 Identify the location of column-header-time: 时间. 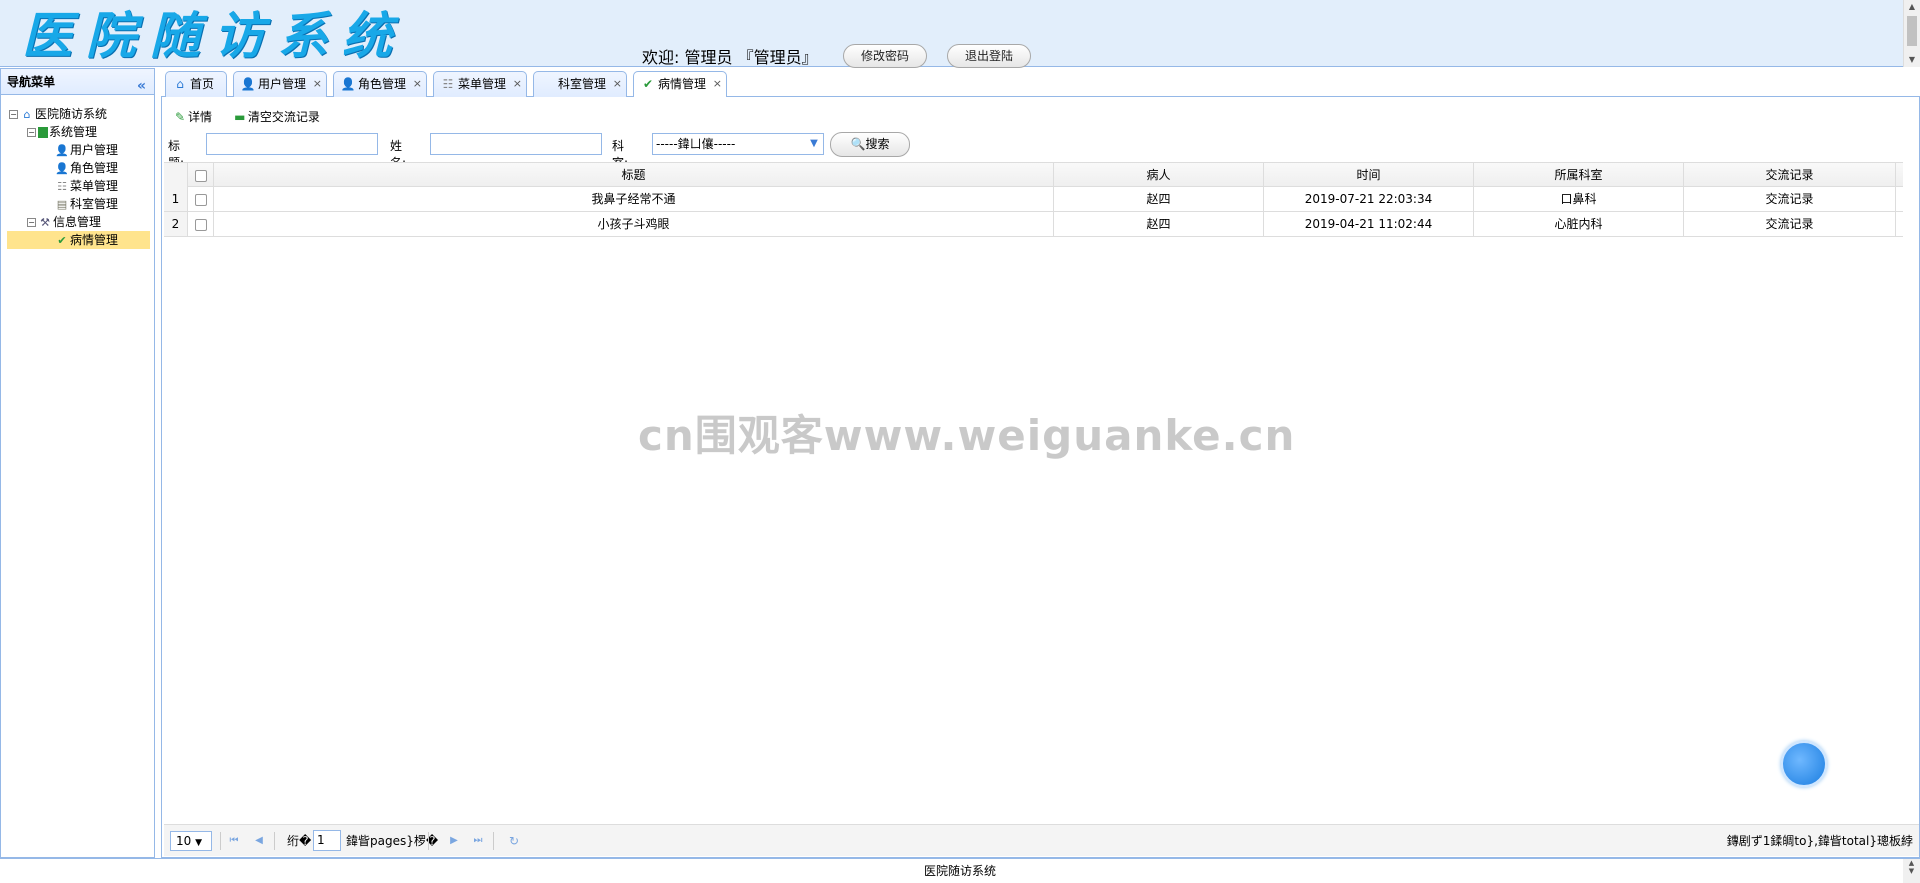
(1369, 175).